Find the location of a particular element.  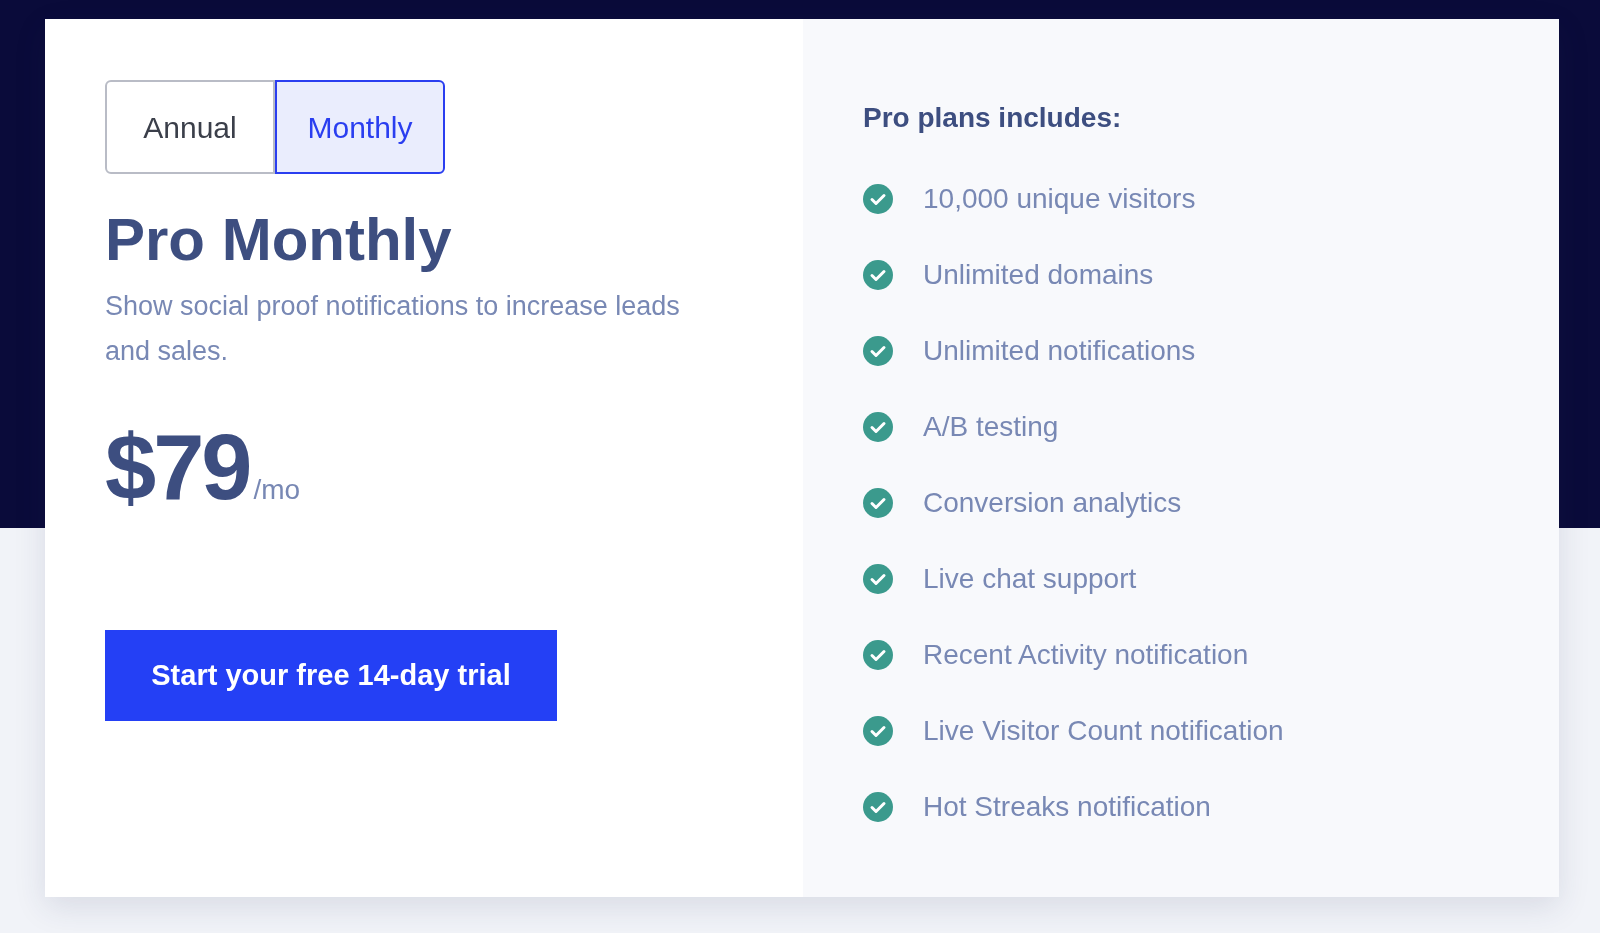

price-period: /mo is located at coordinates (277, 490).